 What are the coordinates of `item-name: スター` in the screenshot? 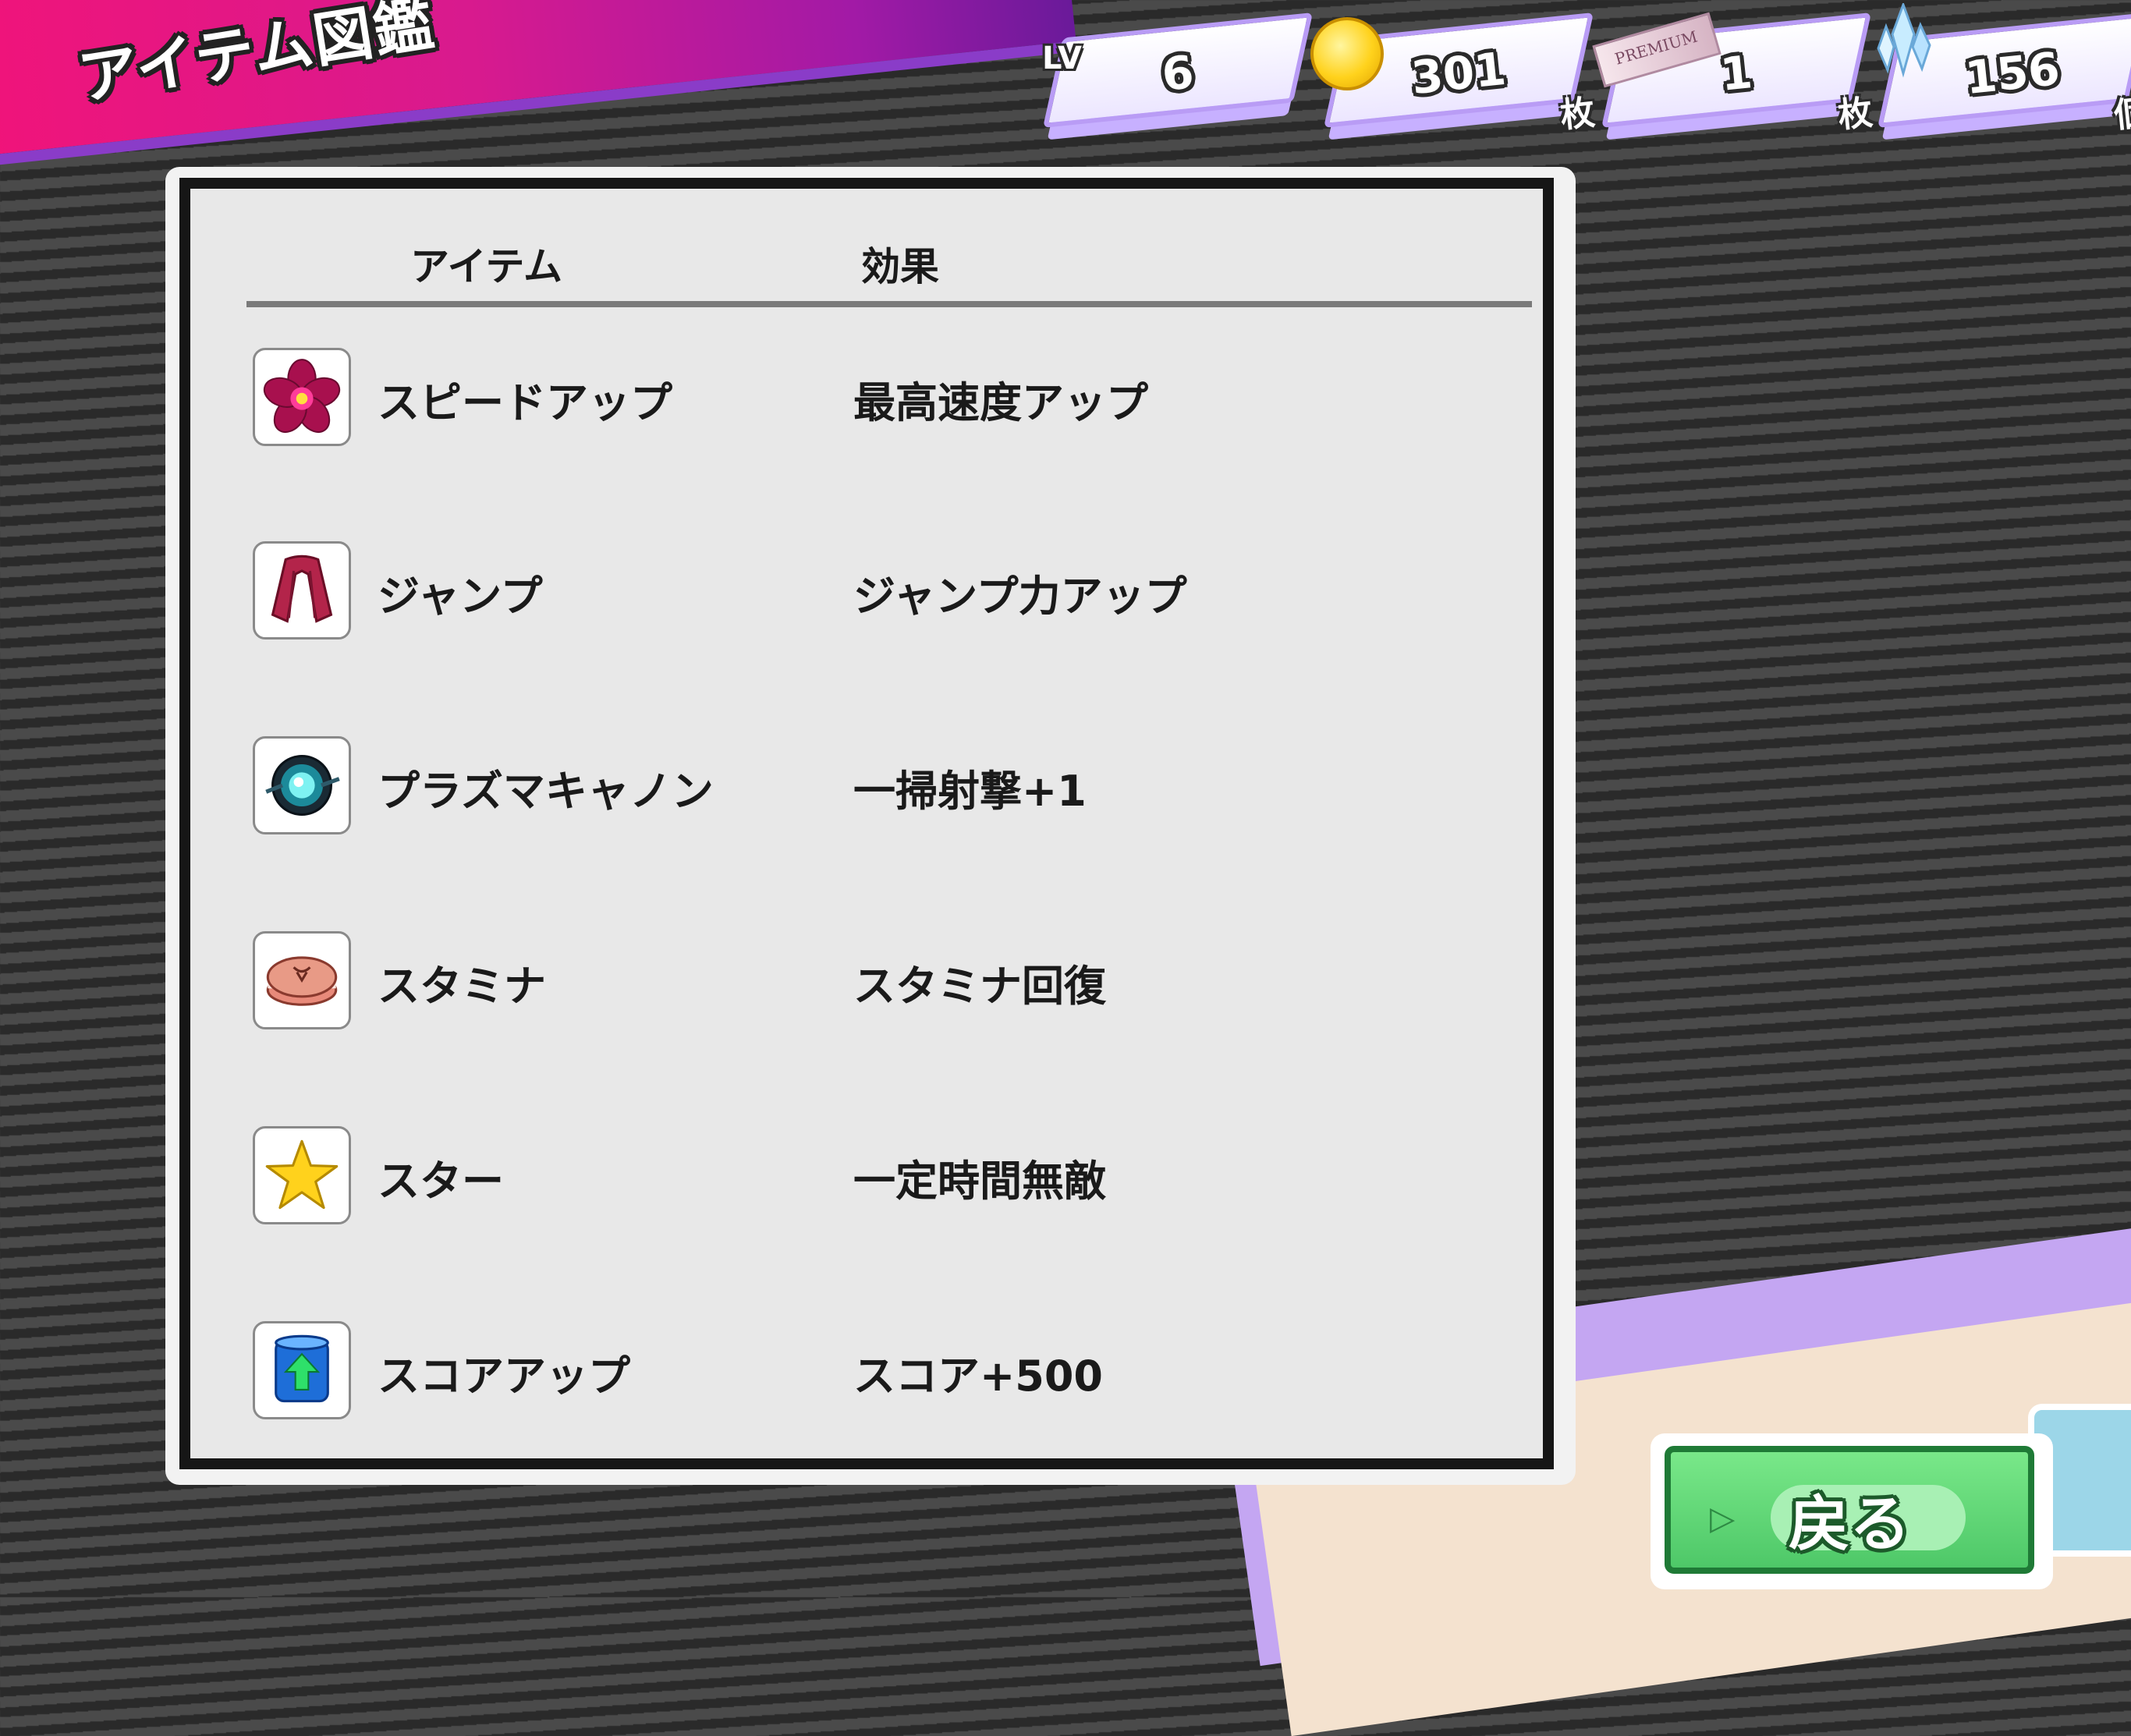 It's located at (441, 1181).